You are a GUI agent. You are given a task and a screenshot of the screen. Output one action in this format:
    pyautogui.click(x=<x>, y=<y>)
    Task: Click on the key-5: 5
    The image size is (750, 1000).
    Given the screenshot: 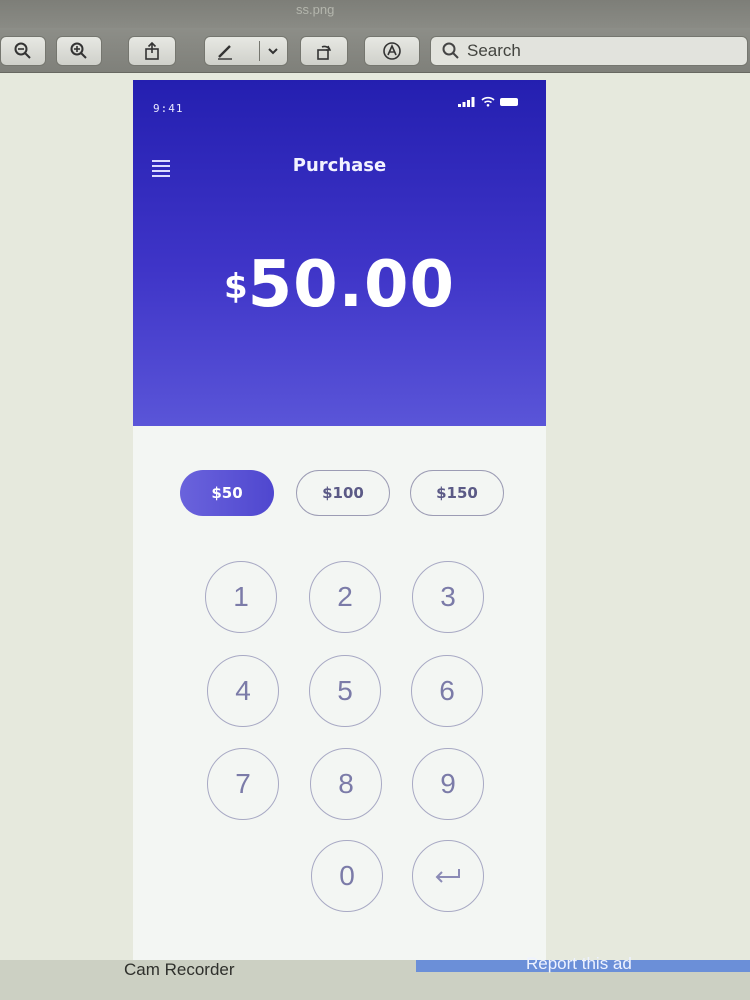 What is the action you would take?
    pyautogui.click(x=345, y=691)
    